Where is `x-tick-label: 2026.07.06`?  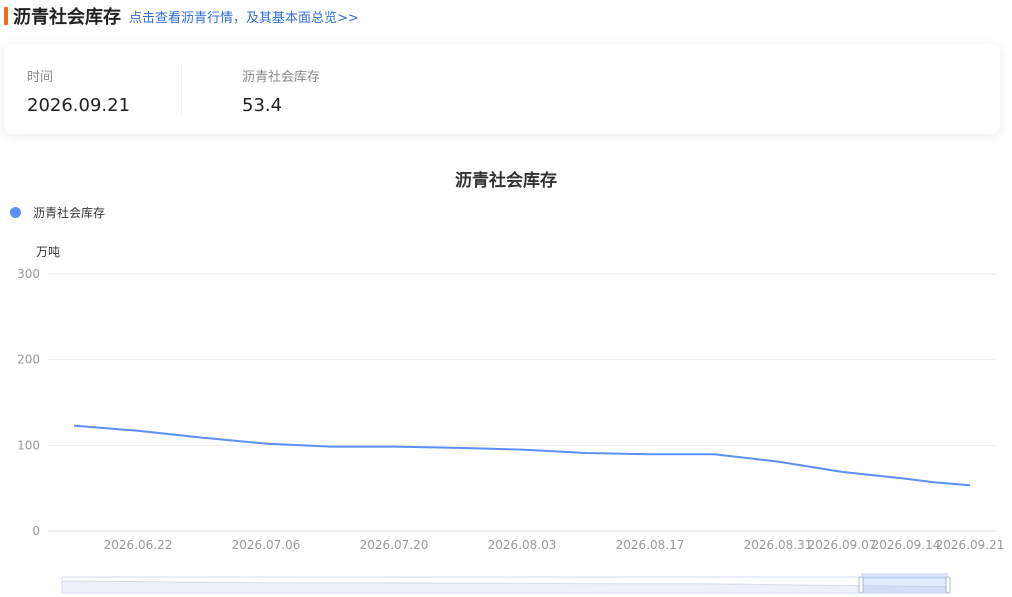 x-tick-label: 2026.07.06 is located at coordinates (266, 545).